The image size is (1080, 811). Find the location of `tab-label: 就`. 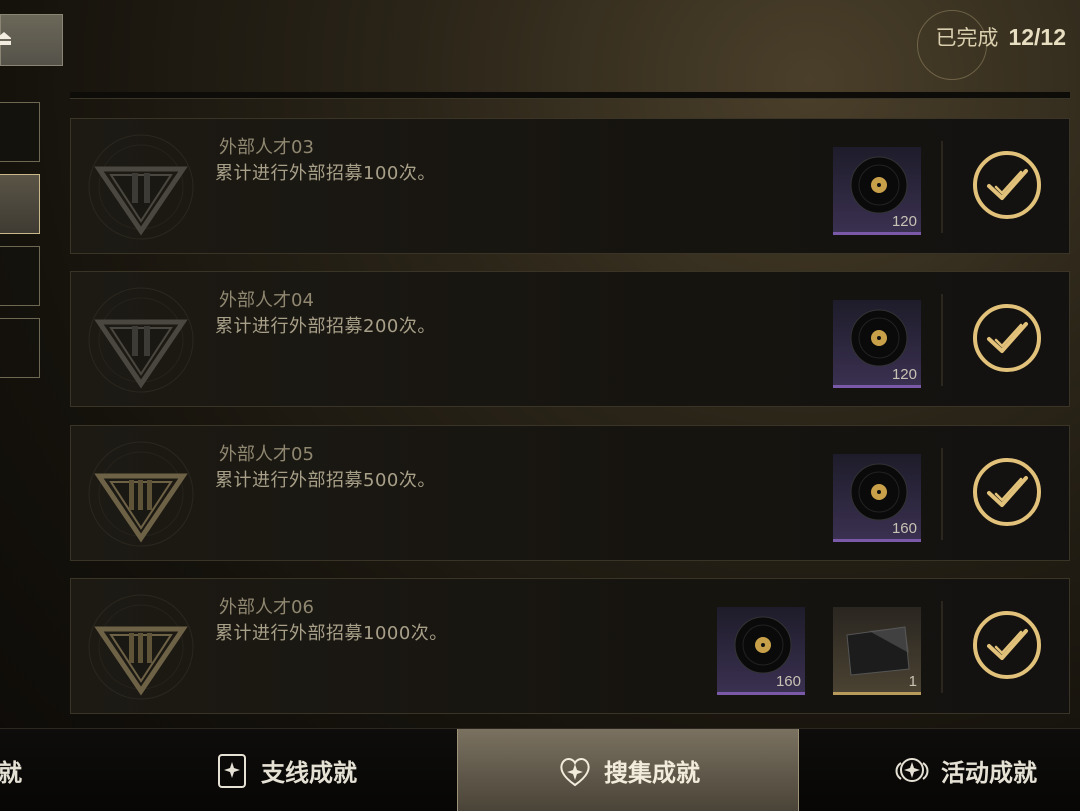

tab-label: 就 is located at coordinates (11, 772).